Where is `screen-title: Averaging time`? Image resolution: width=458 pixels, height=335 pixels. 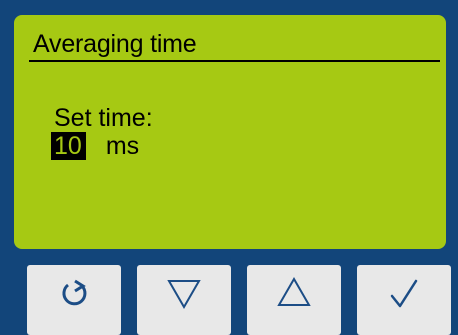
screen-title: Averaging time is located at coordinates (115, 44).